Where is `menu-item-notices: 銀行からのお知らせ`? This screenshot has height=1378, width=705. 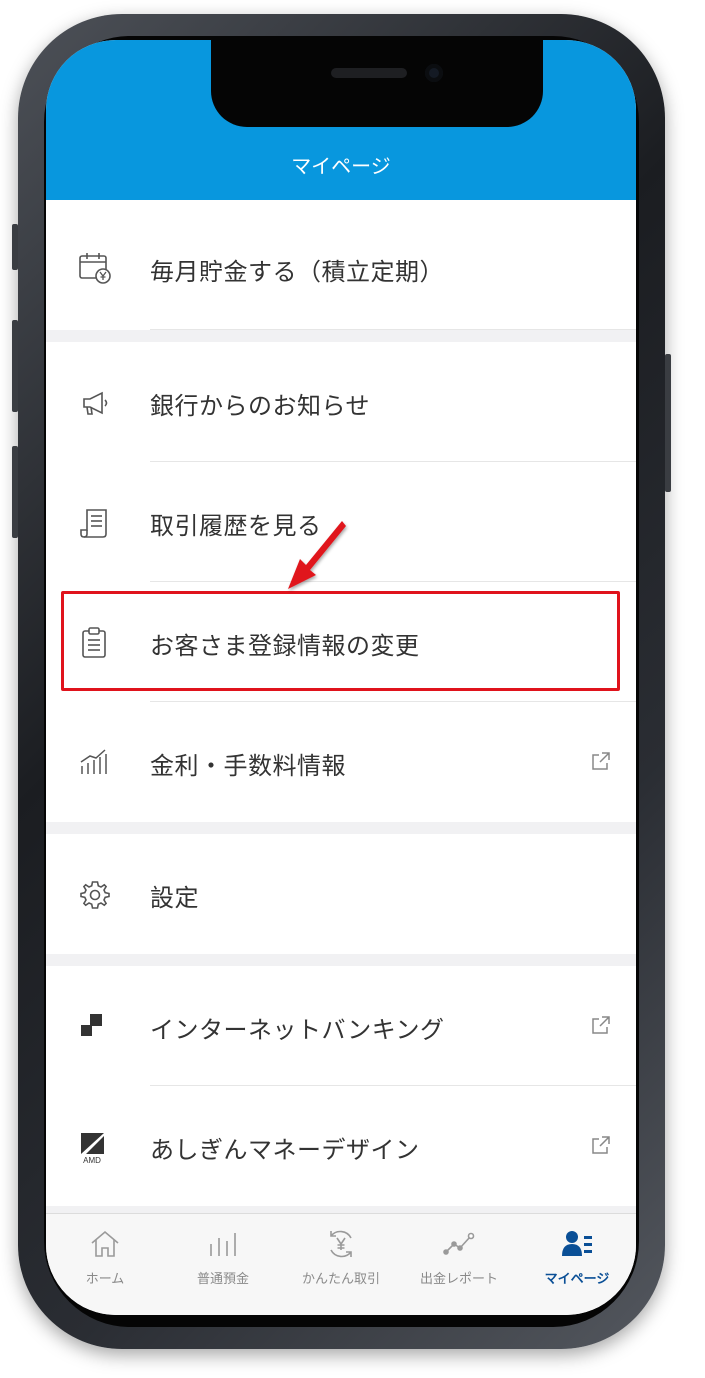
menu-item-notices: 銀行からのお知らせ is located at coordinates (341, 402).